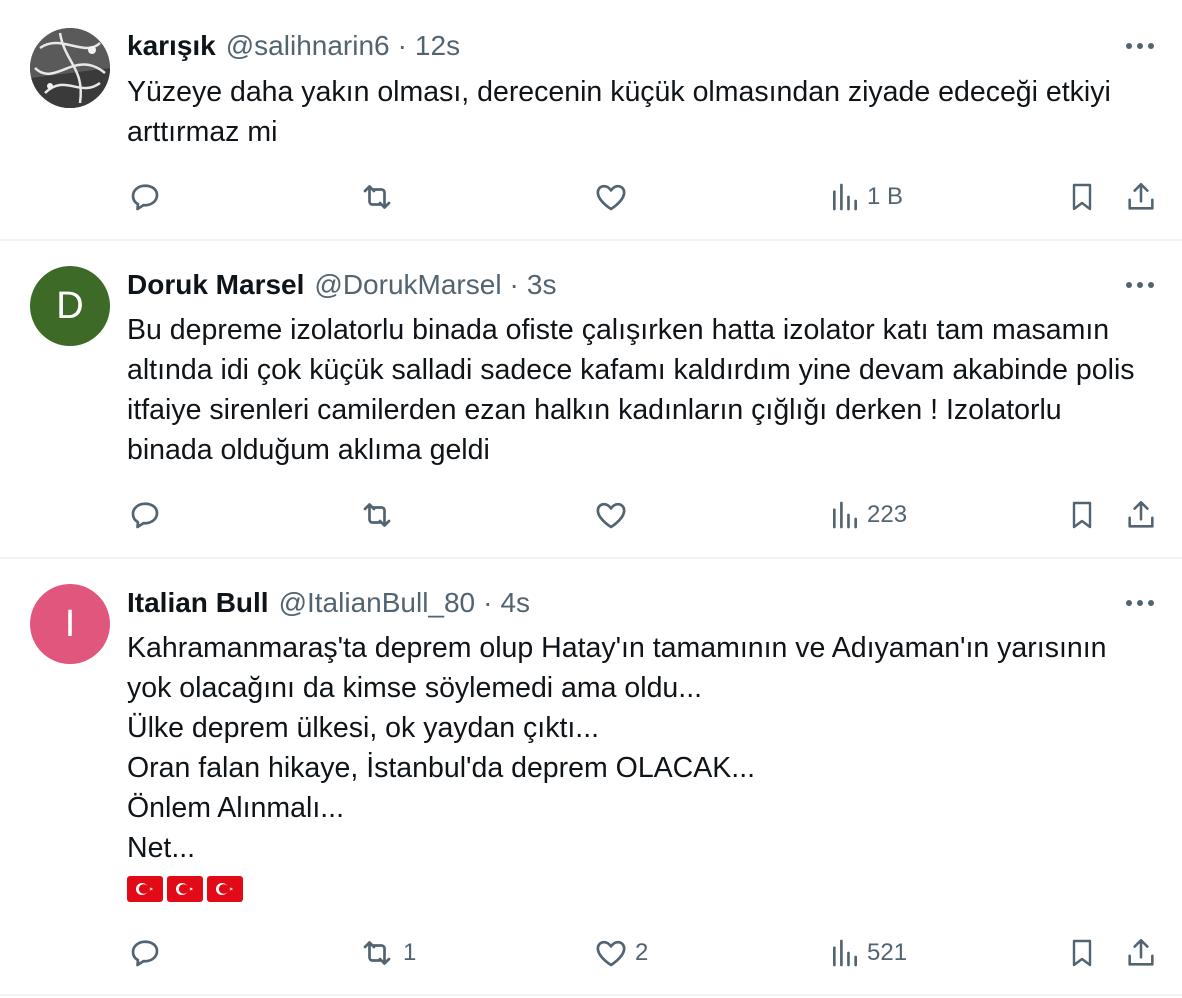 This screenshot has width=1182, height=998. What do you see at coordinates (604, 46) in the screenshot?
I see `tweet-header: karışık @salihnarin6 · 12s` at bounding box center [604, 46].